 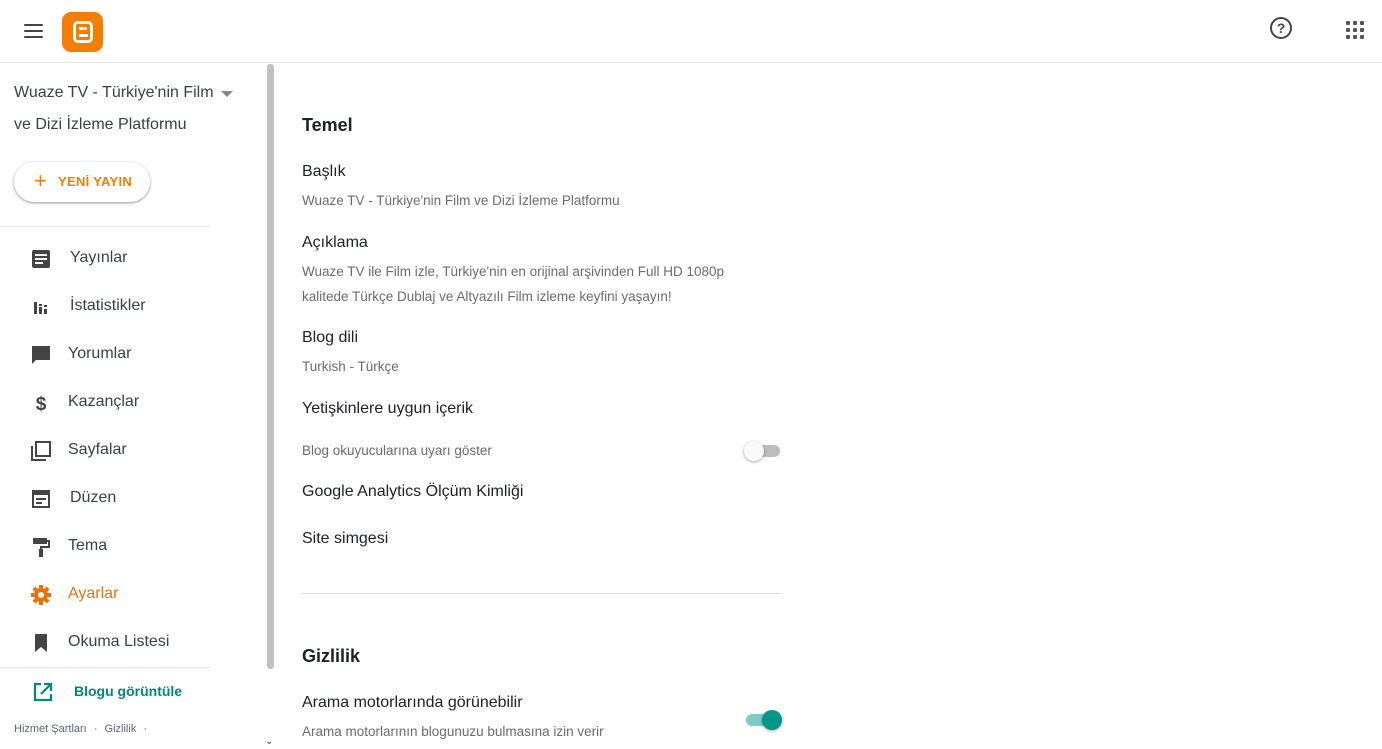 I want to click on blog-title-setting: Başlık, so click(x=324, y=172).